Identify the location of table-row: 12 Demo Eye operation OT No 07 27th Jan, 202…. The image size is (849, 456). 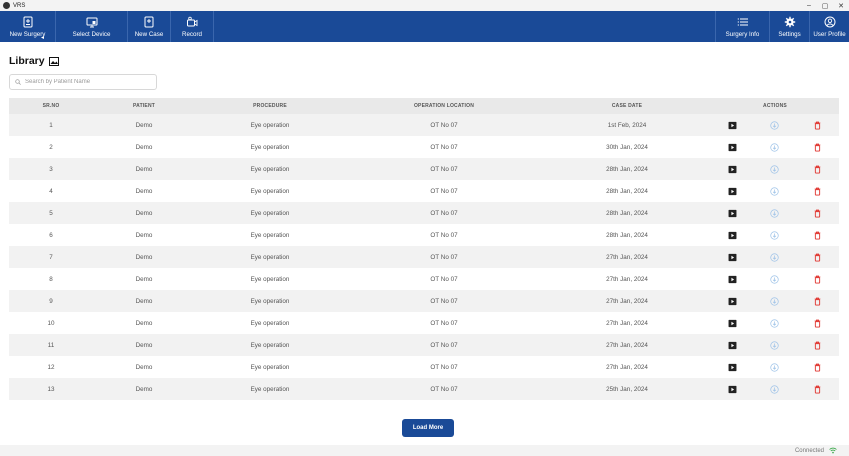
(424, 367).